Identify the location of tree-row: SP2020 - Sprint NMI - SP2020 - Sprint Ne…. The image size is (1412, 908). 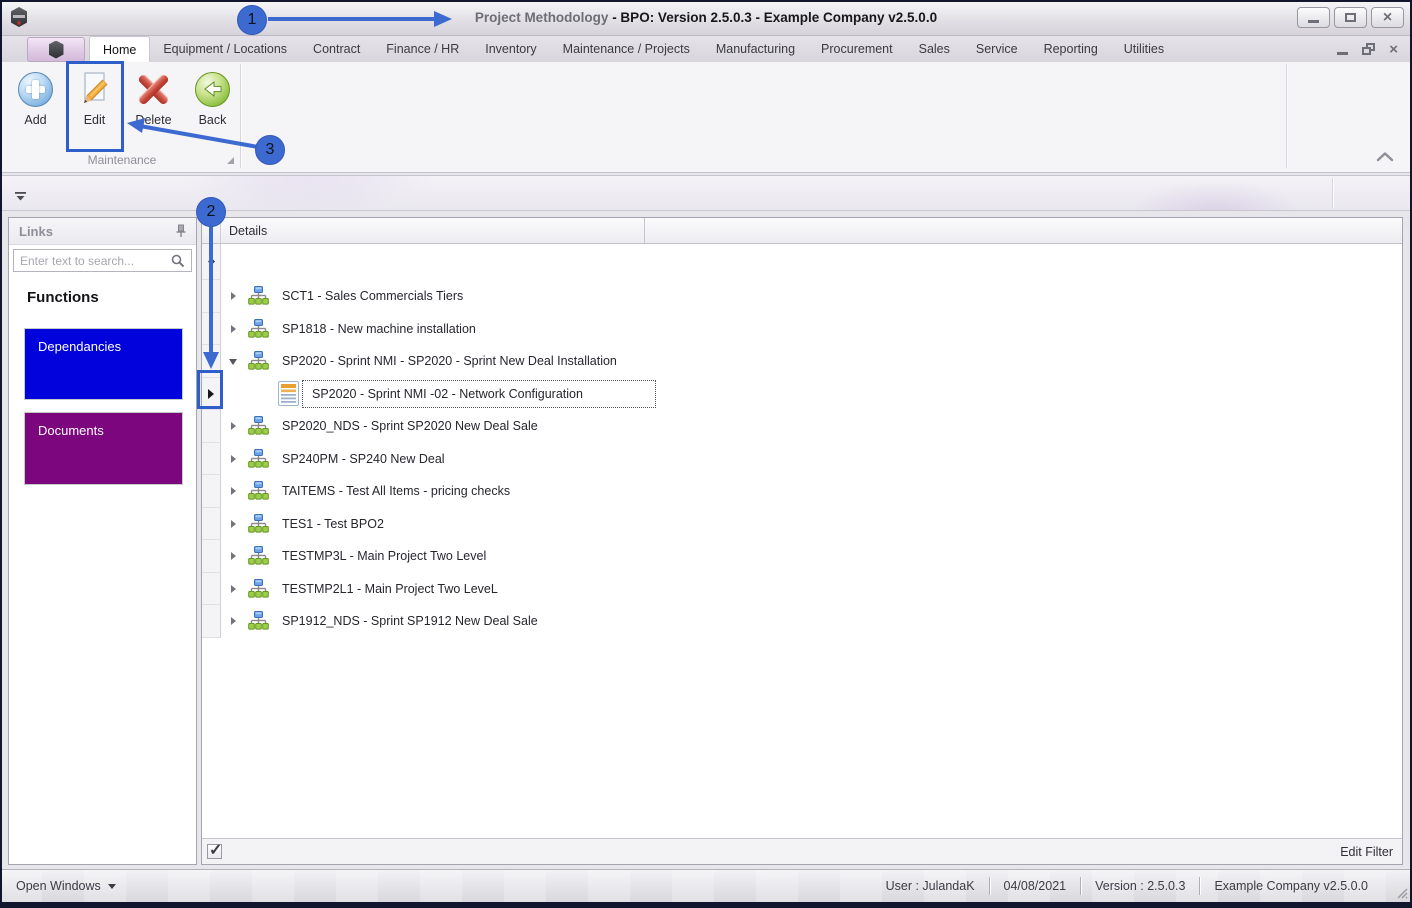
(802, 361).